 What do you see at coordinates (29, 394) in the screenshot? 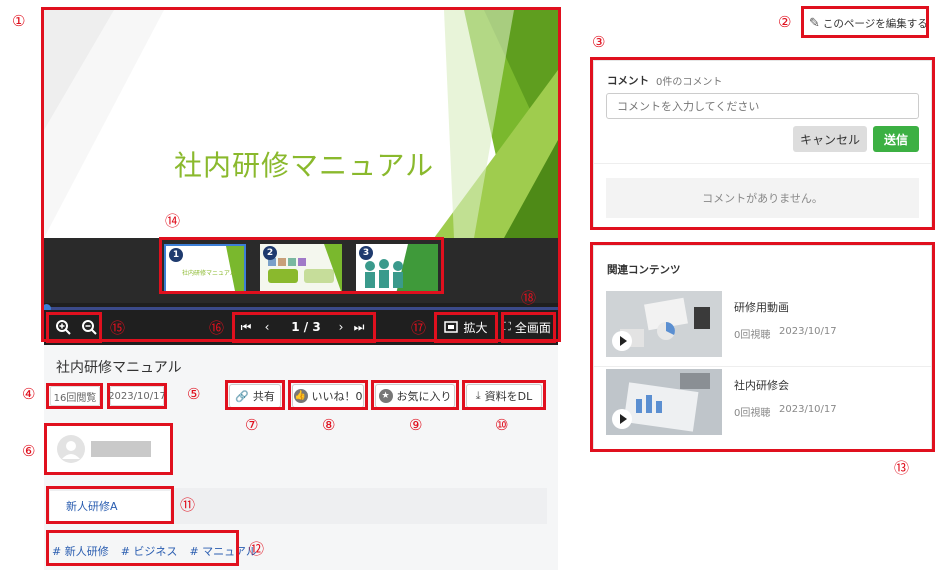
I see `annotation-number-4: ④` at bounding box center [29, 394].